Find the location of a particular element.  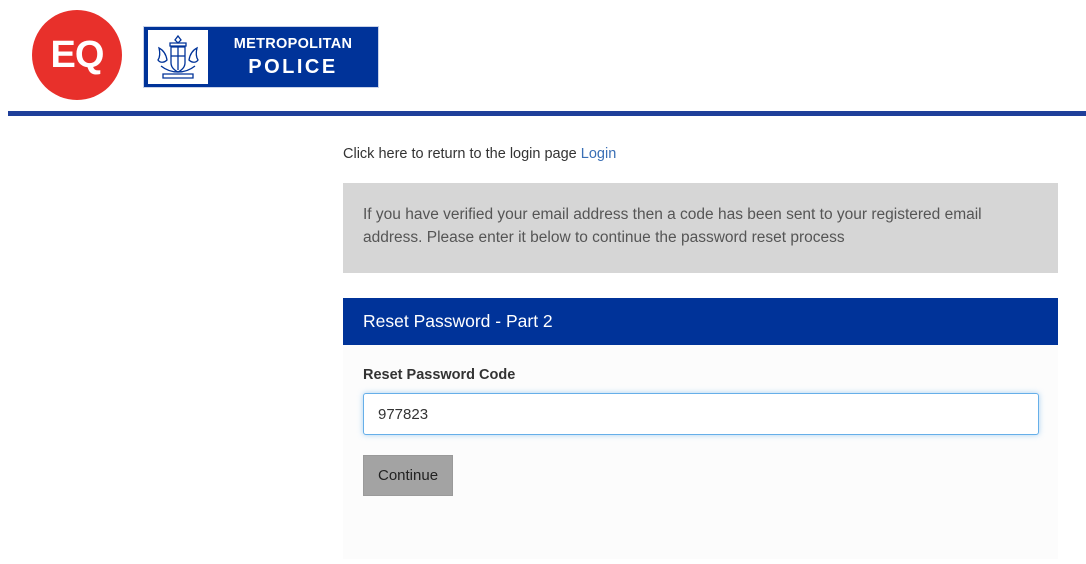

met-logo-line2: POLICE is located at coordinates (293, 66).